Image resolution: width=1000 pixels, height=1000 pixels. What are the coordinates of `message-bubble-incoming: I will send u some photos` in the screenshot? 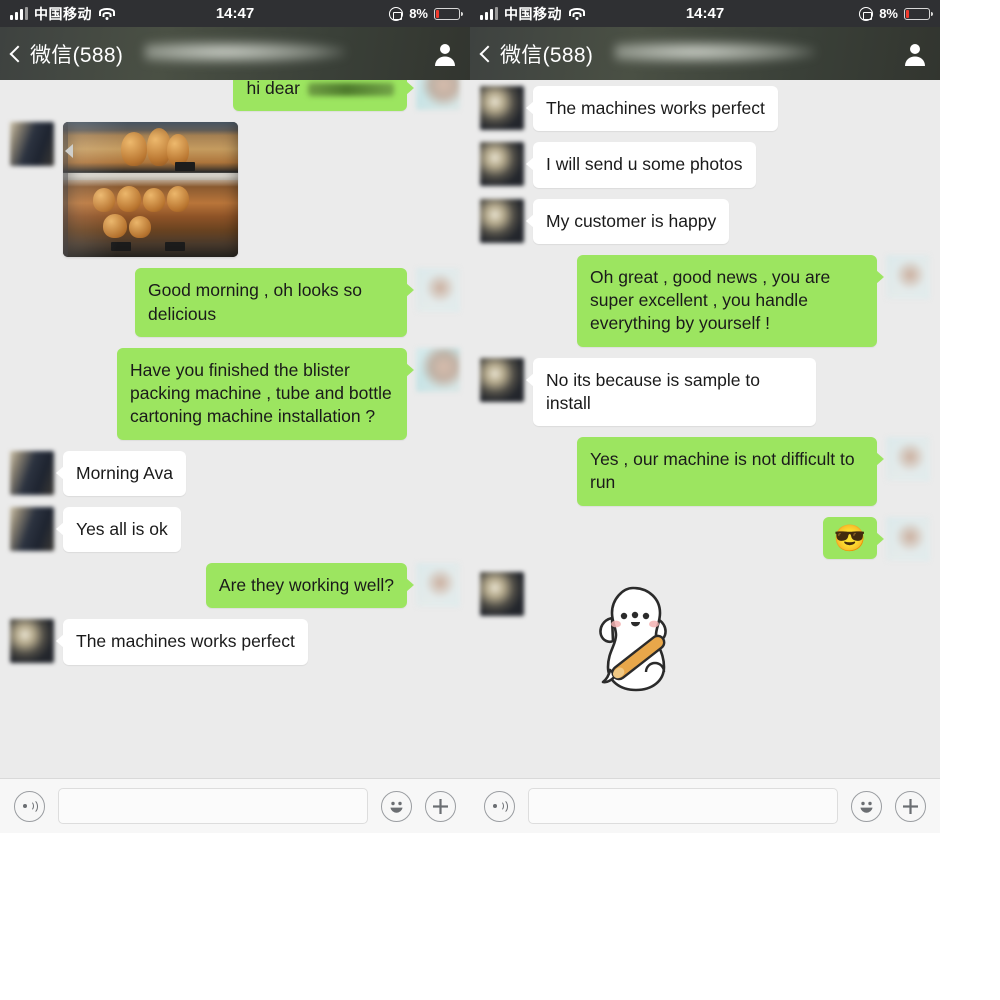 It's located at (641, 165).